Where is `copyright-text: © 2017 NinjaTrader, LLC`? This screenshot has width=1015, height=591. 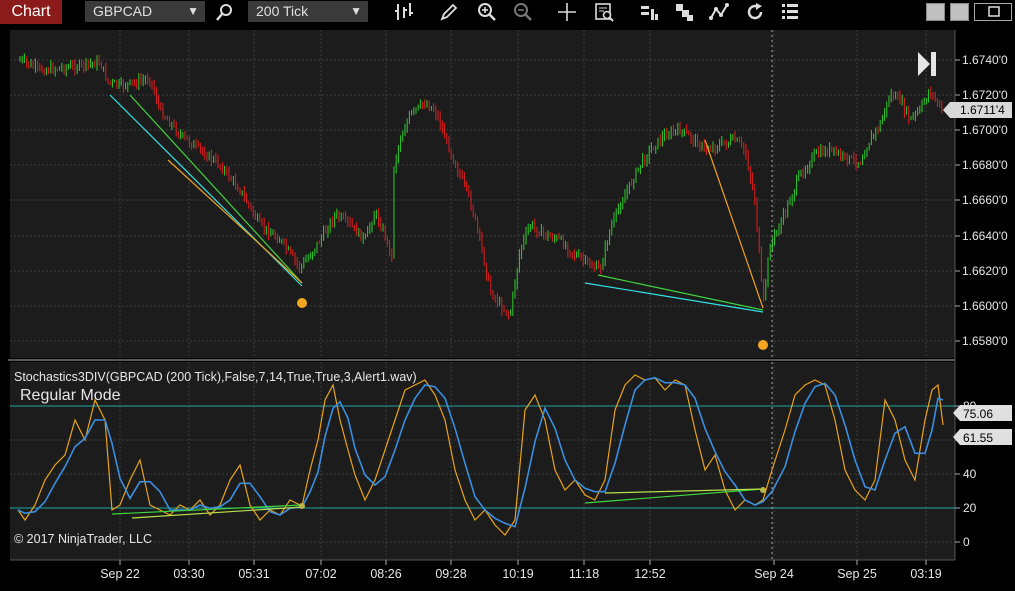
copyright-text: © 2017 NinjaTrader, LLC is located at coordinates (83, 539).